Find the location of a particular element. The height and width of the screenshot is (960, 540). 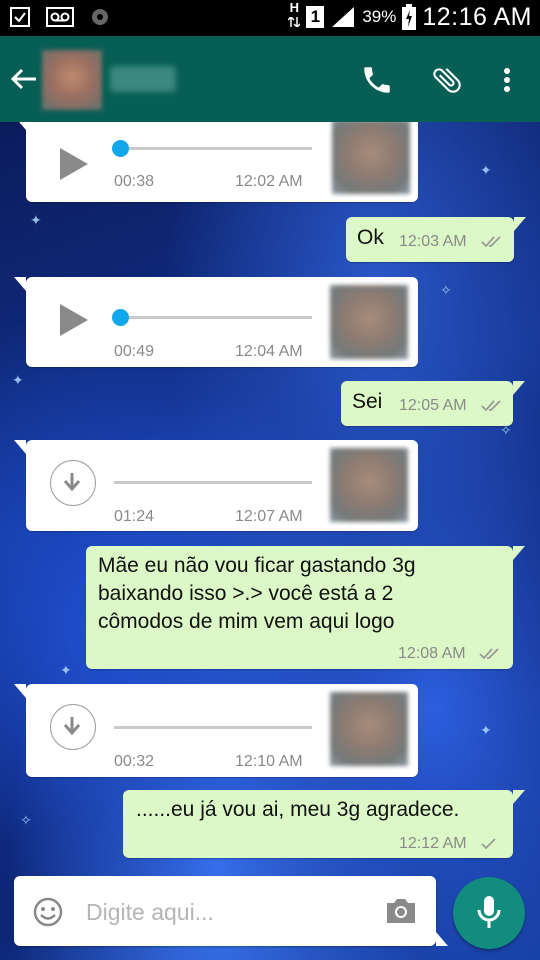

more-vert-icon is located at coordinates (507, 80).